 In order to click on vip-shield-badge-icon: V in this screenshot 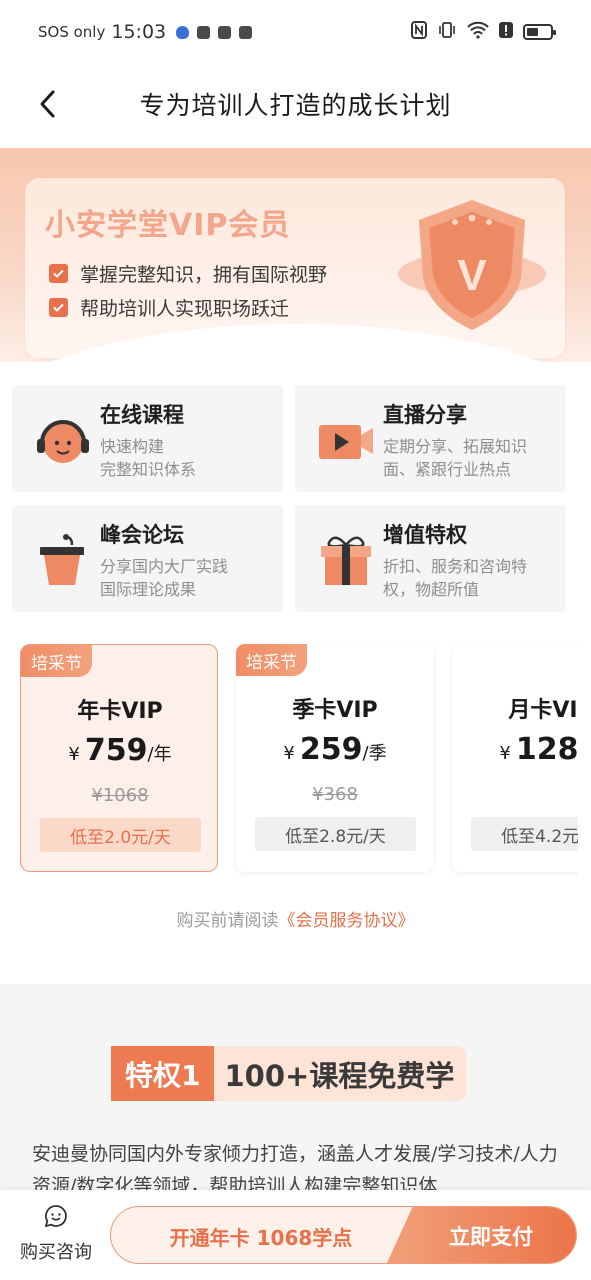, I will do `click(472, 265)`.